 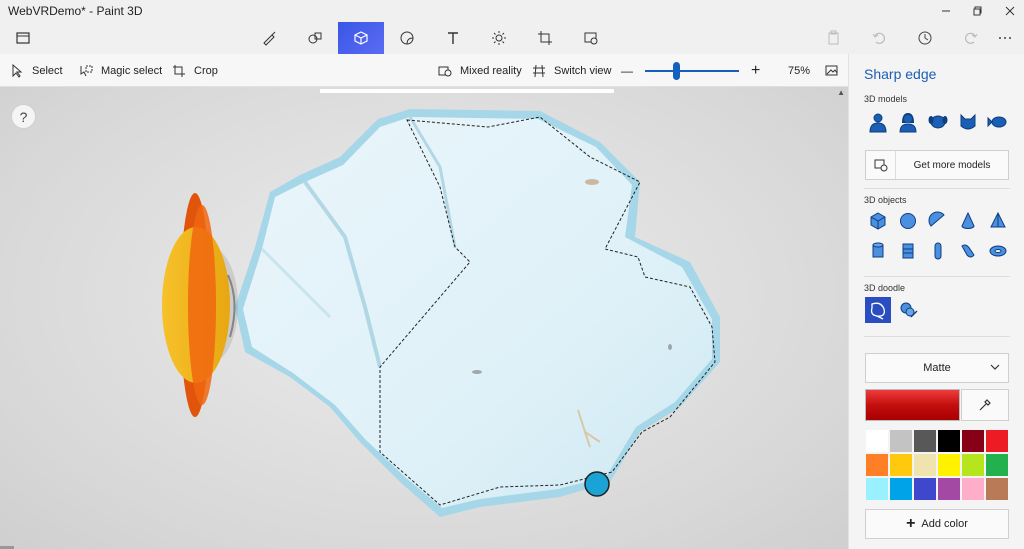 I want to click on get-more-models-button: Get more models, so click(x=937, y=165).